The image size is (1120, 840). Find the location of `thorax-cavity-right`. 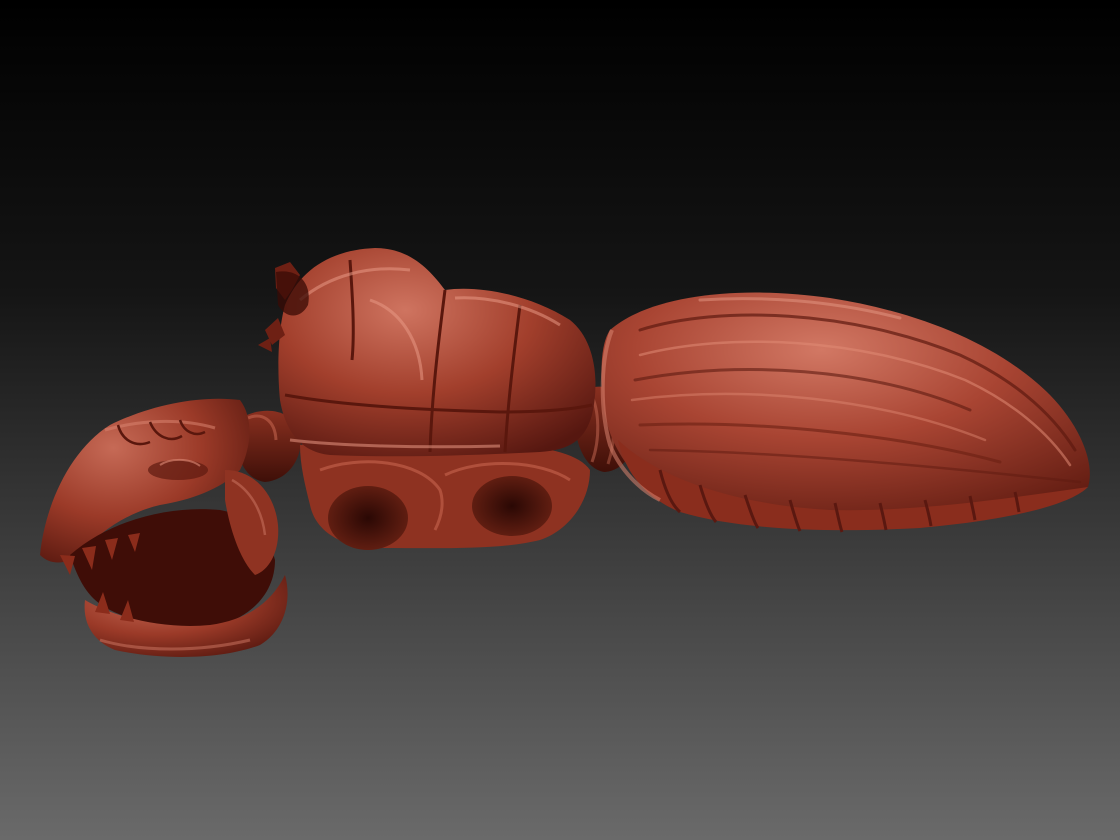

thorax-cavity-right is located at coordinates (512, 506).